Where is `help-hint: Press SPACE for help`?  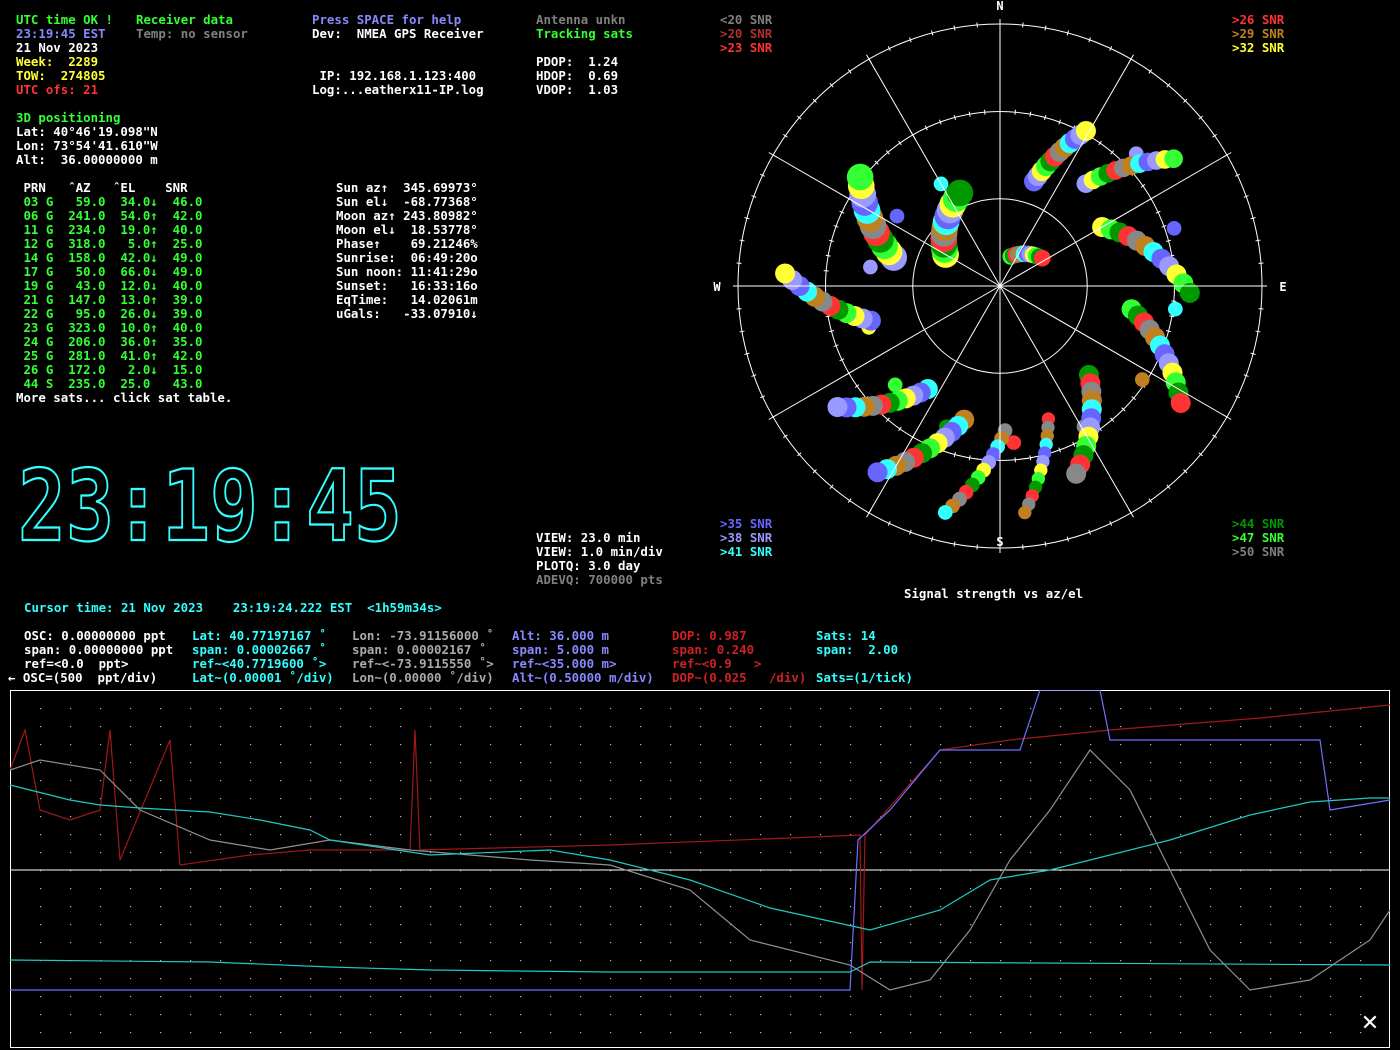
help-hint: Press SPACE for help is located at coordinates (386, 20).